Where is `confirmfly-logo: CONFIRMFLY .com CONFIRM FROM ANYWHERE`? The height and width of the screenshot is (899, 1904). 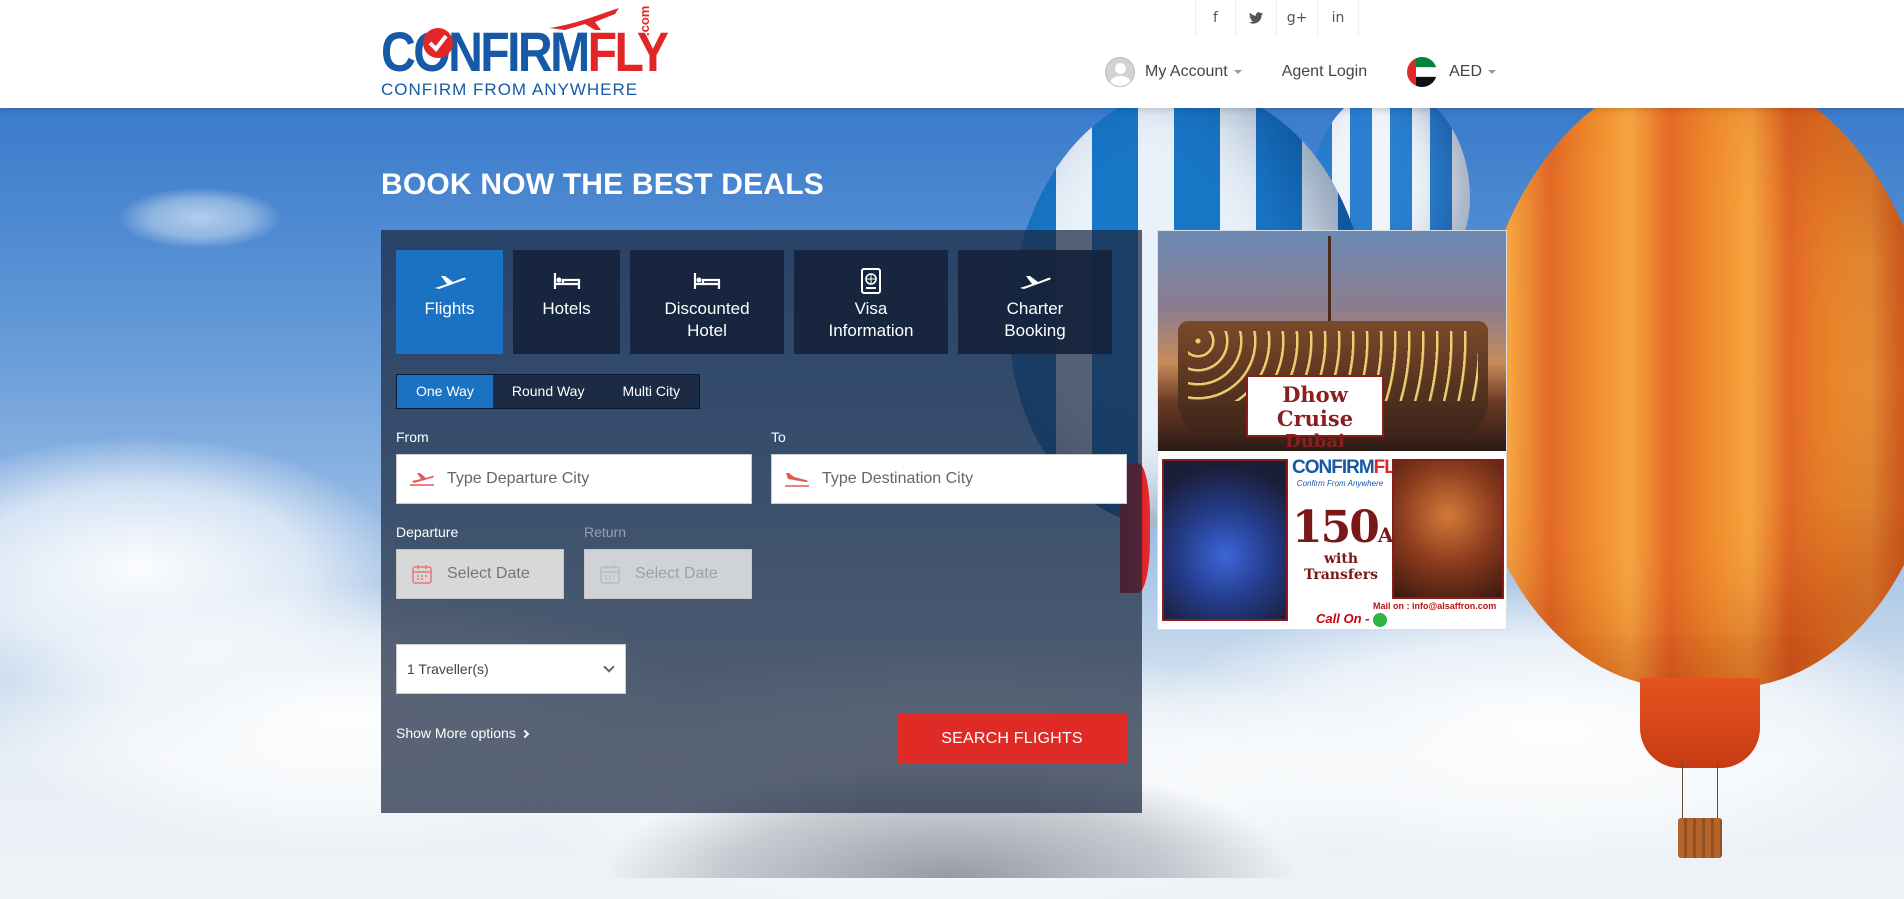 confirmfly-logo: CONFIRMFLY .com CONFIRM FROM ANYWHERE is located at coordinates (525, 53).